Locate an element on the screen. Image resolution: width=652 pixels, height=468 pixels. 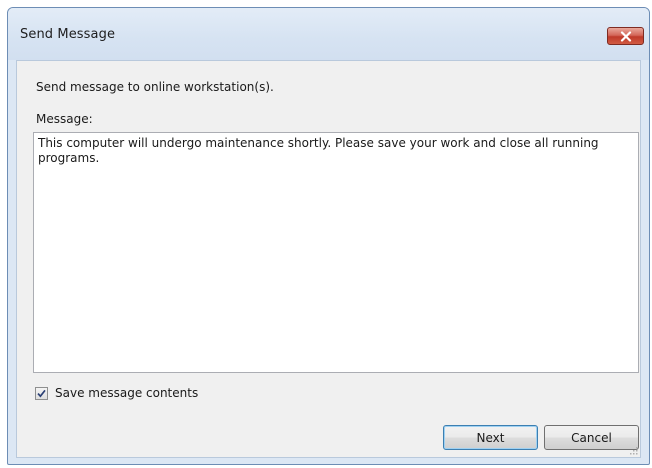
save-message-option: Save message contents is located at coordinates (116, 393).